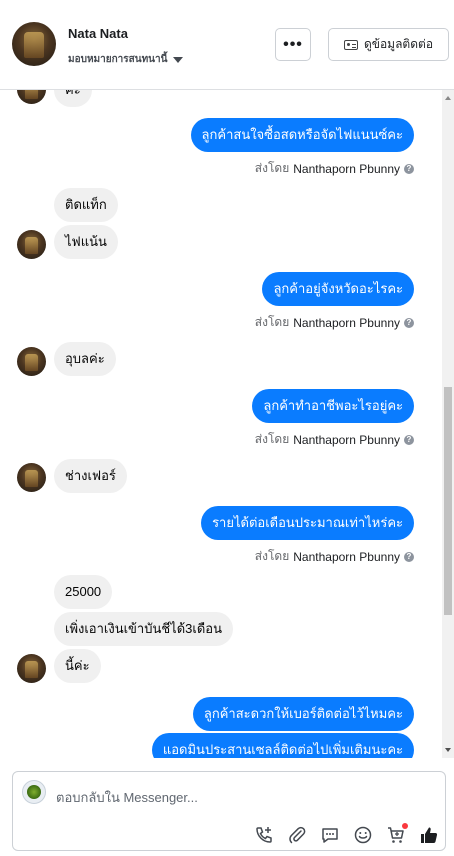  I want to click on outgoing-message: ลูกค้าอยู่จังหวัดอะไรคะ, so click(338, 289).